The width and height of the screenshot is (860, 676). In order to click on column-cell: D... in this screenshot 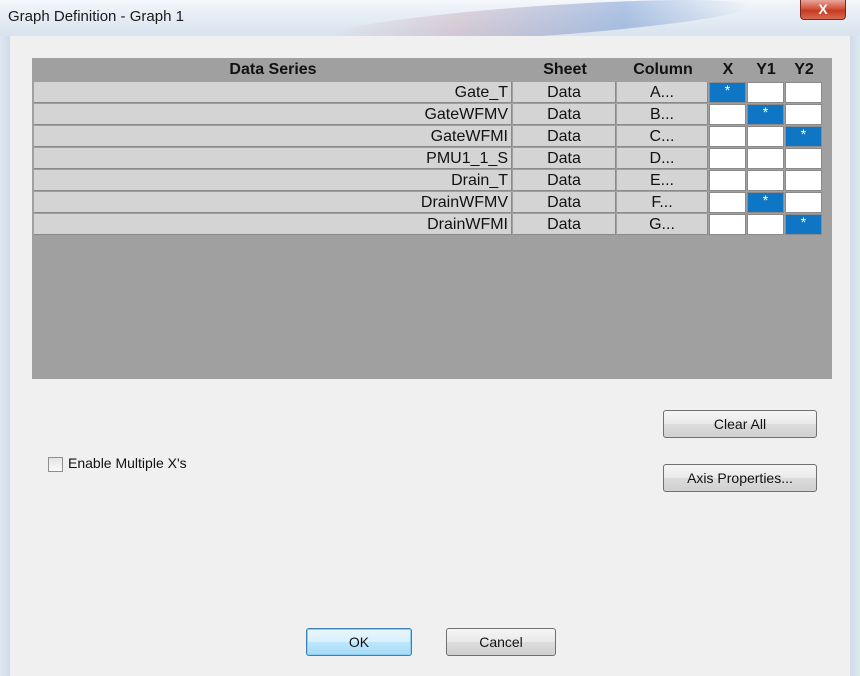, I will do `click(662, 158)`.